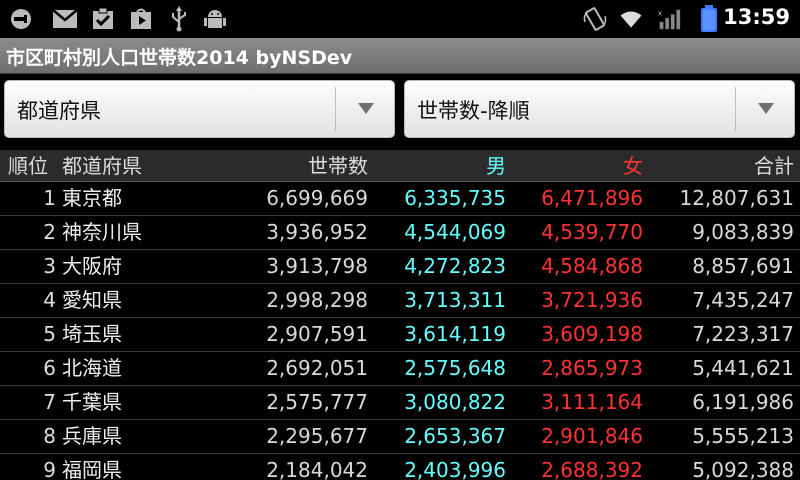 Image resolution: width=800 pixels, height=480 pixels. I want to click on row-total: 7,223,317, so click(743, 334).